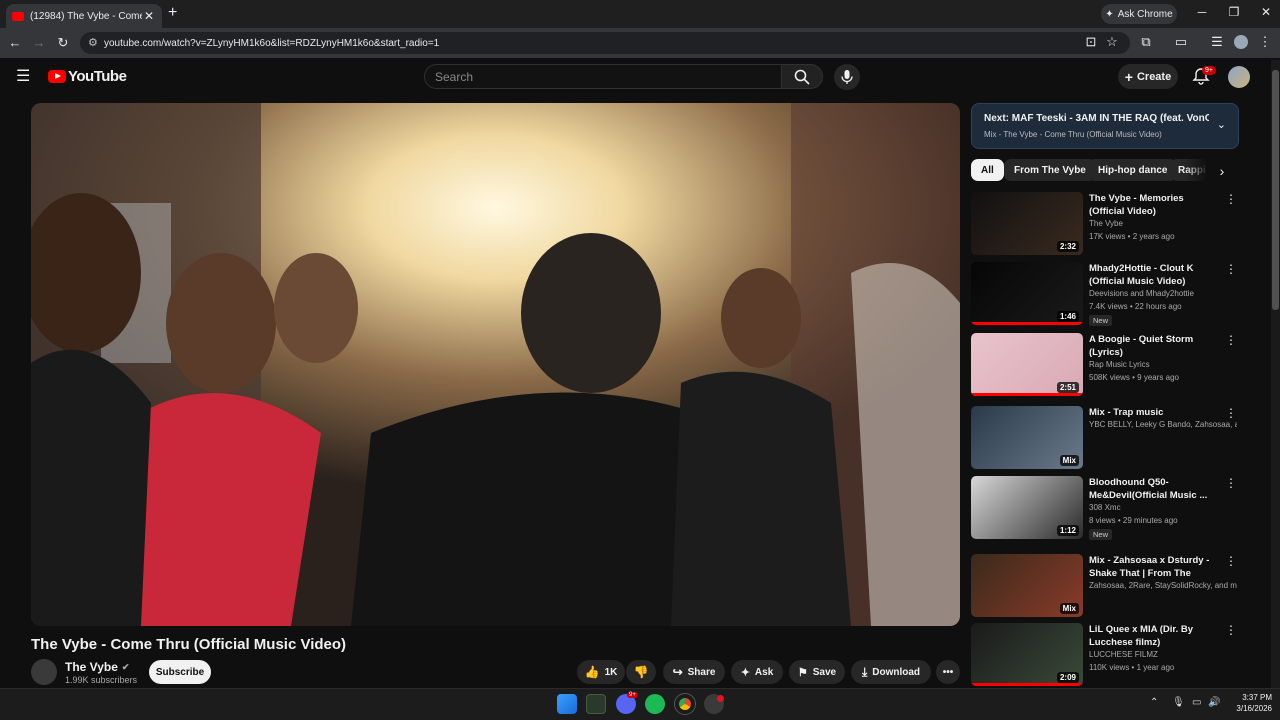  What do you see at coordinates (1214, 702) in the screenshot?
I see `volume-icon: 🔊` at bounding box center [1214, 702].